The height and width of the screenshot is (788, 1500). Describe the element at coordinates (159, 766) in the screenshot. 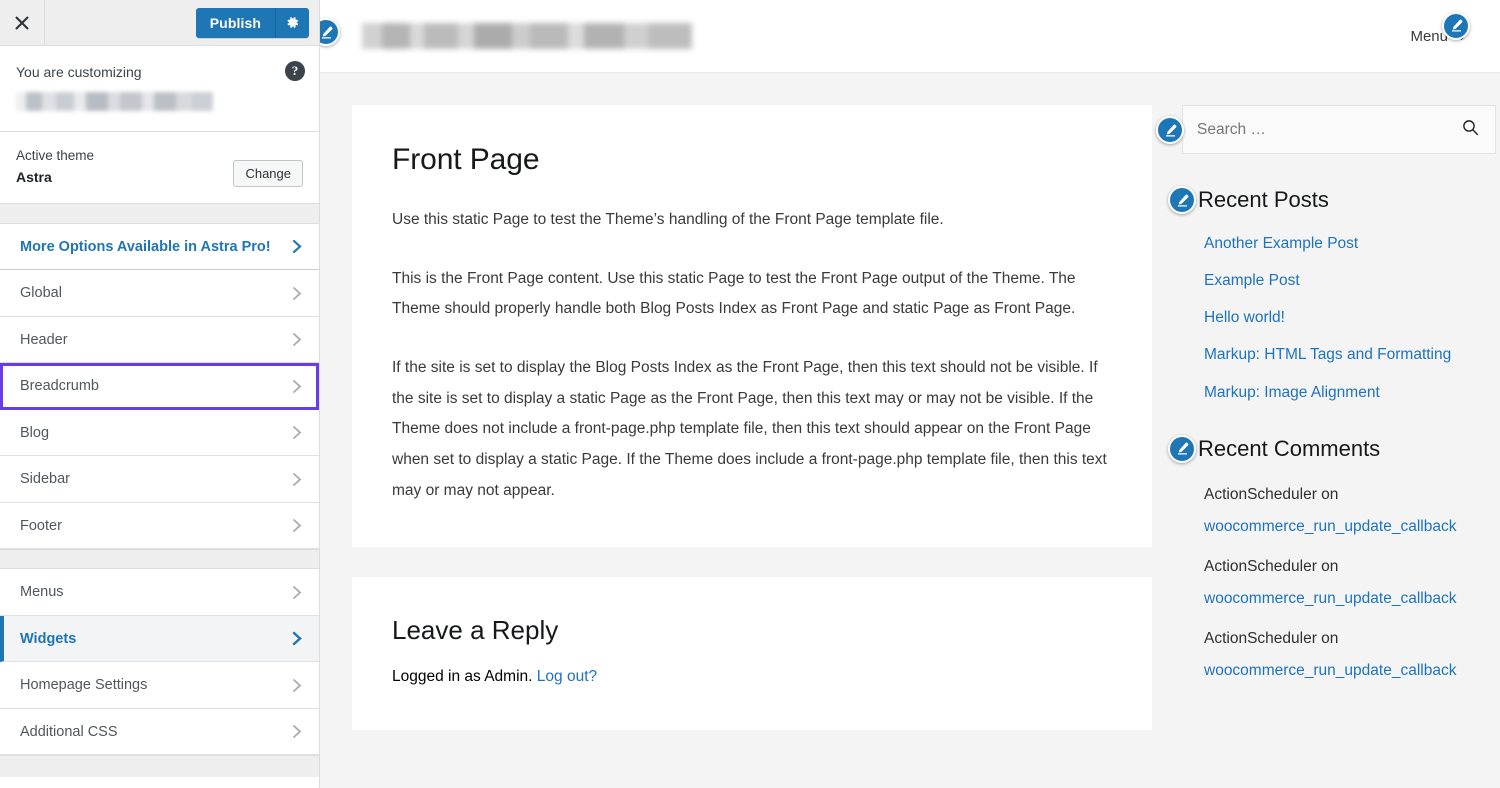

I see `panel-list-tail` at that location.